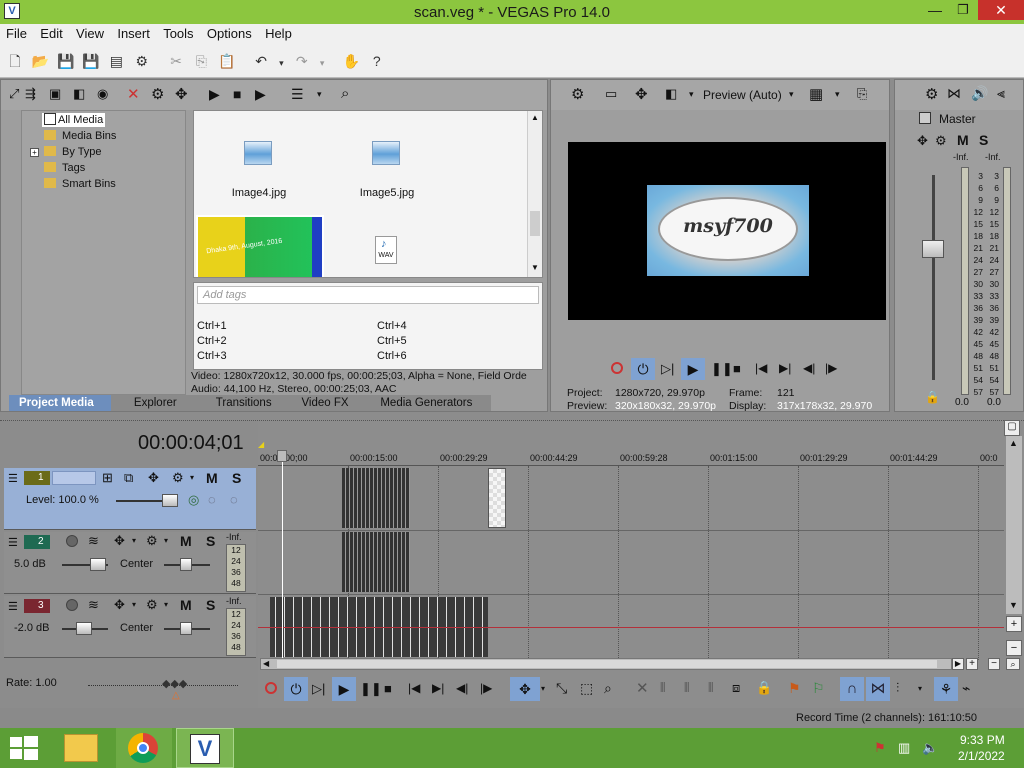 This screenshot has width=1024, height=768. Describe the element at coordinates (512, 422) in the screenshot. I see `top-splitter` at that location.